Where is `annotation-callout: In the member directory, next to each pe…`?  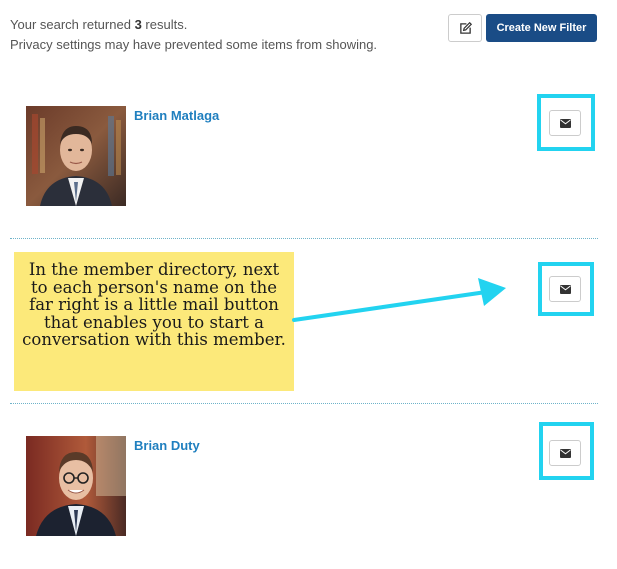
annotation-callout: In the member directory, next to each pe… is located at coordinates (154, 321).